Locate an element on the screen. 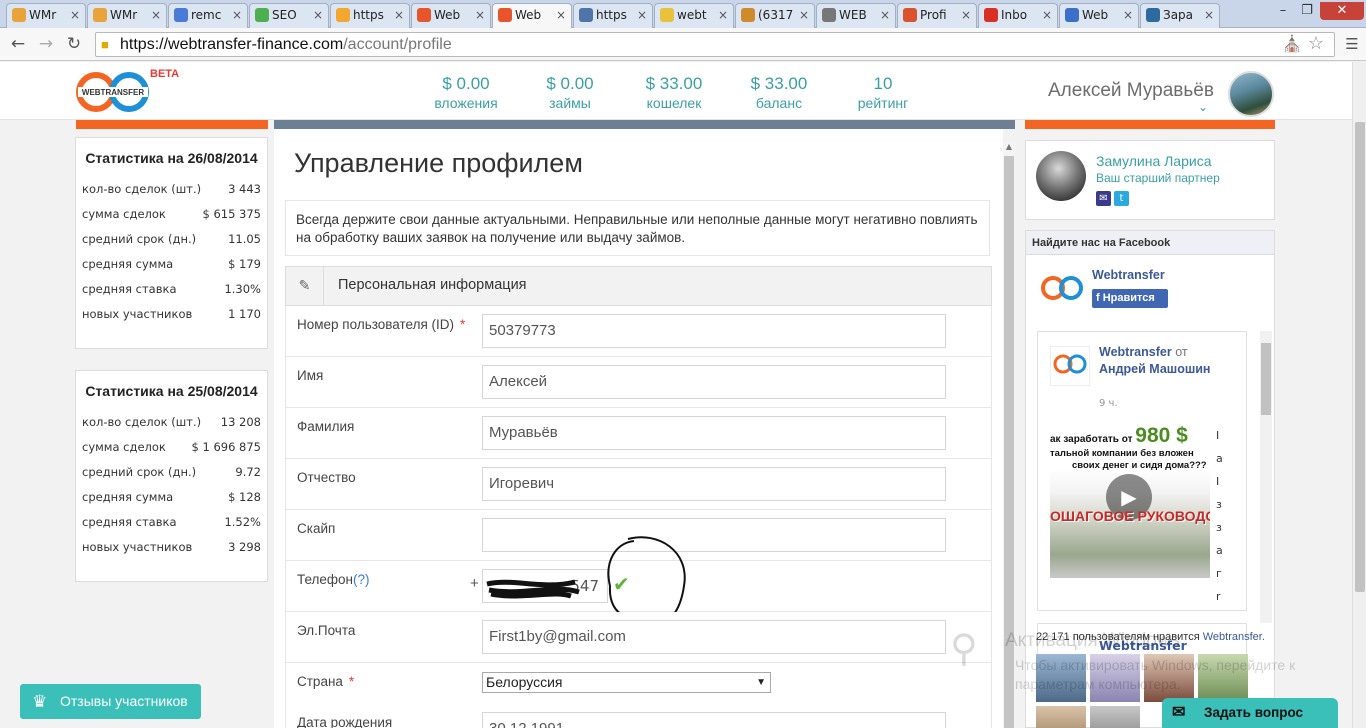 Image resolution: width=1366 pixels, height=728 pixels. first-name-field: Алексей is located at coordinates (714, 382).